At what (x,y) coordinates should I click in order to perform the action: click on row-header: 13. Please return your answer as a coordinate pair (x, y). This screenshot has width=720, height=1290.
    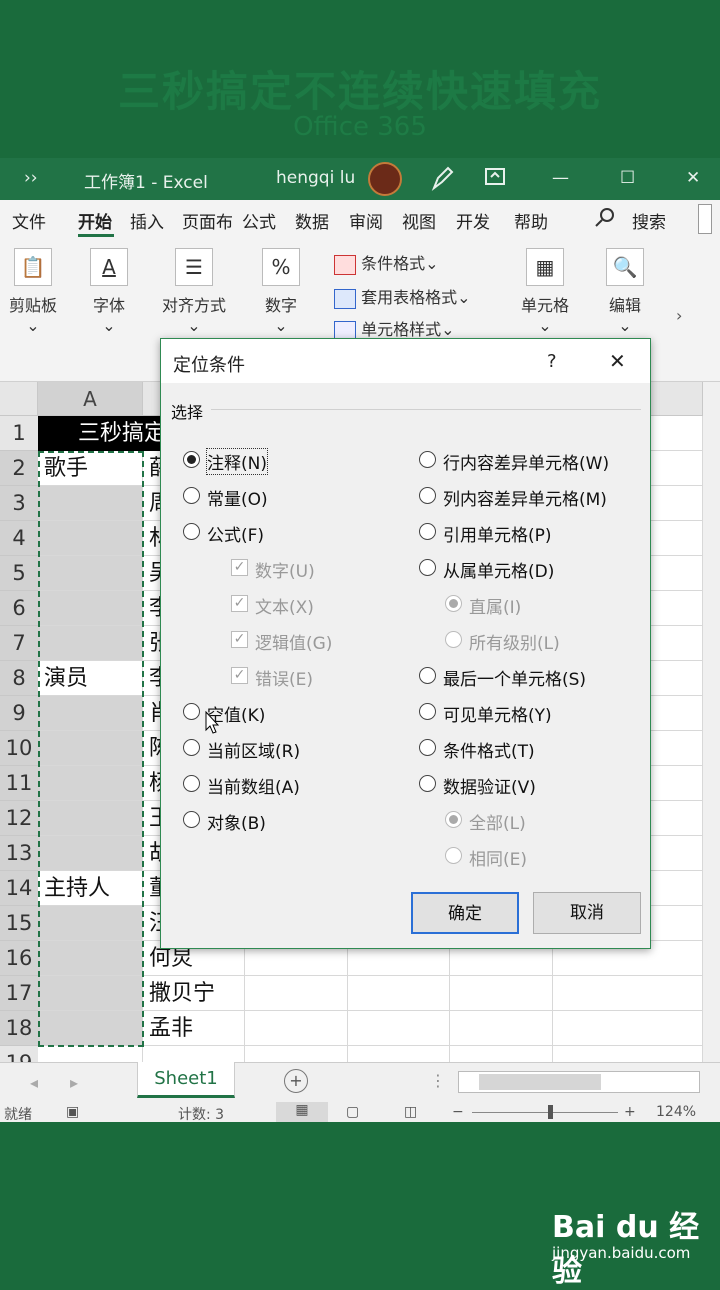
    Looking at the image, I should click on (19, 853).